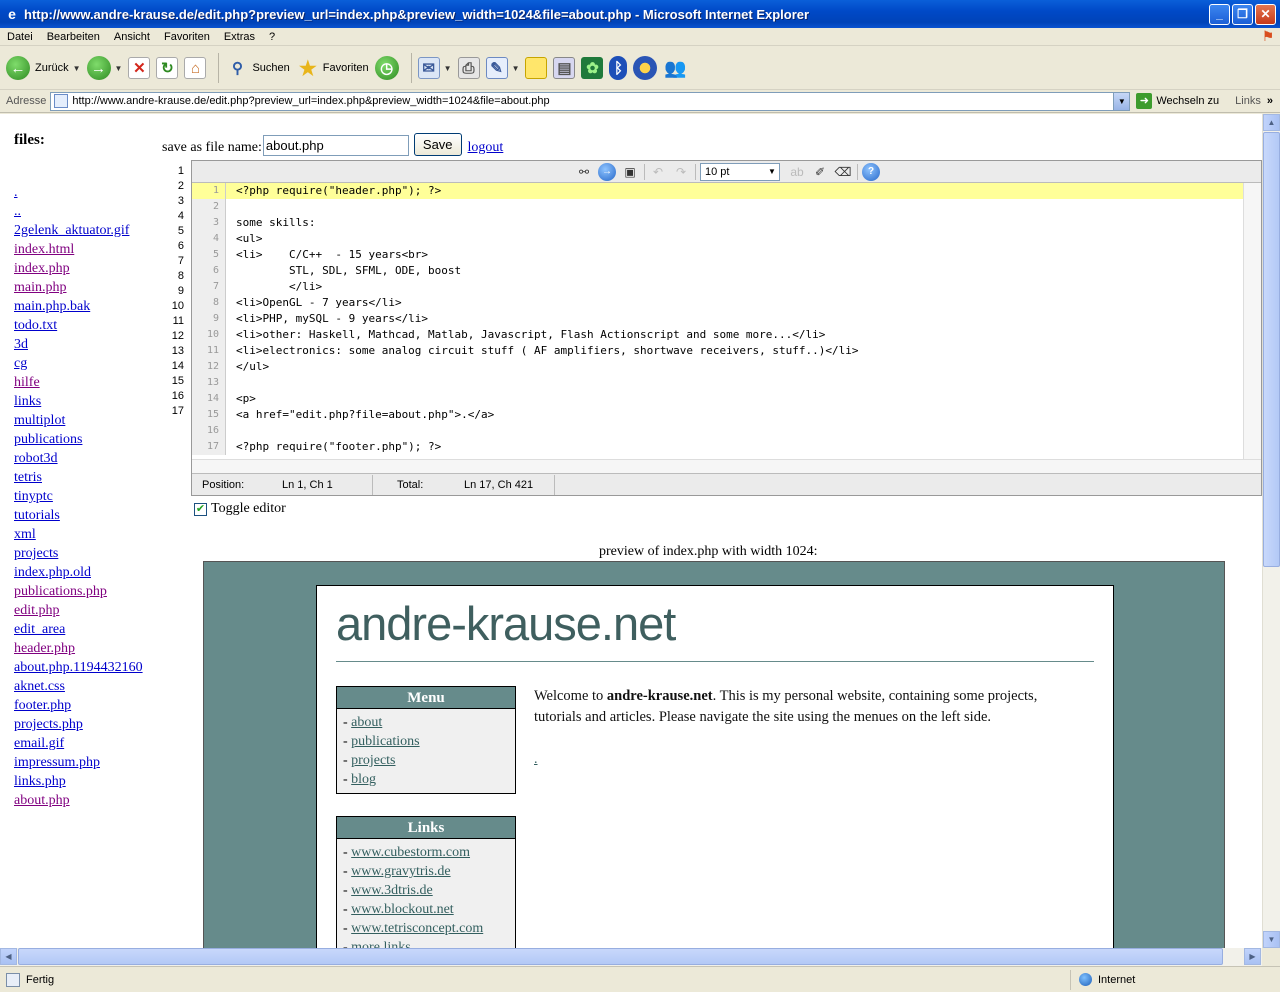 Image resolution: width=1280 pixels, height=992 pixels. What do you see at coordinates (1271, 939) in the screenshot?
I see `scroll-down-icon: ▼` at bounding box center [1271, 939].